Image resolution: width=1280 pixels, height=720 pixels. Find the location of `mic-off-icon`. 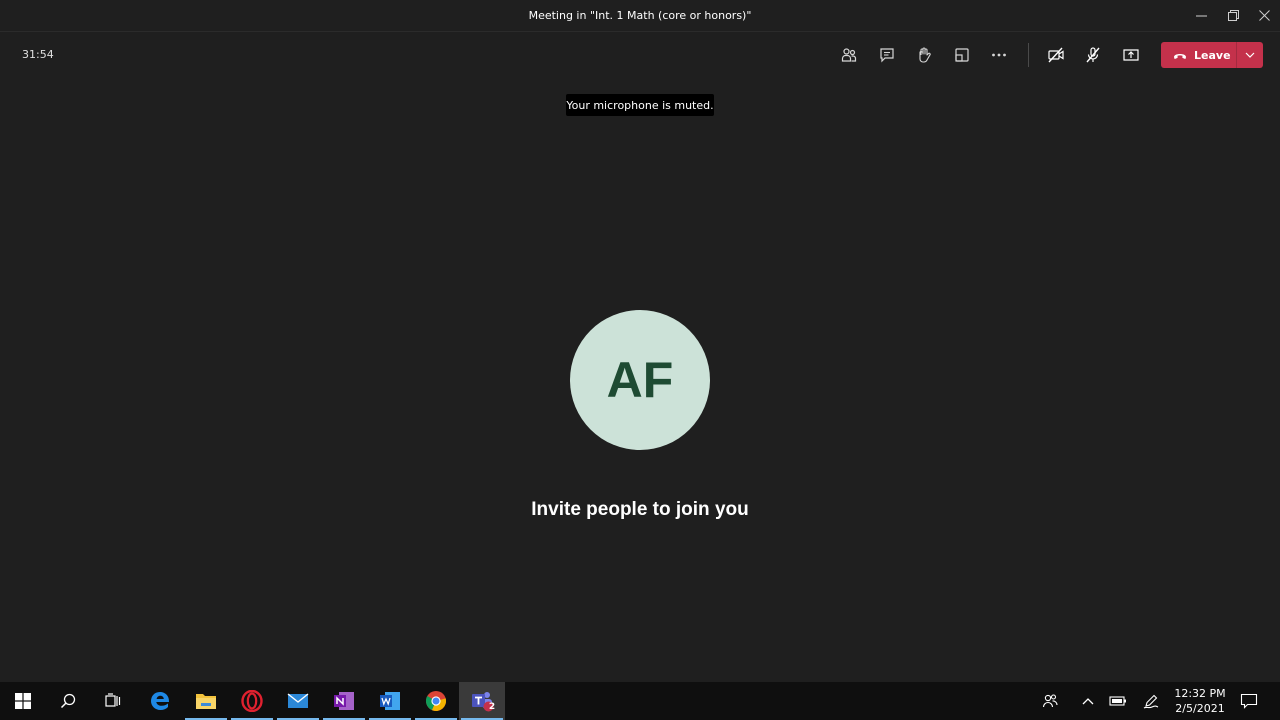

mic-off-icon is located at coordinates (1093, 55).